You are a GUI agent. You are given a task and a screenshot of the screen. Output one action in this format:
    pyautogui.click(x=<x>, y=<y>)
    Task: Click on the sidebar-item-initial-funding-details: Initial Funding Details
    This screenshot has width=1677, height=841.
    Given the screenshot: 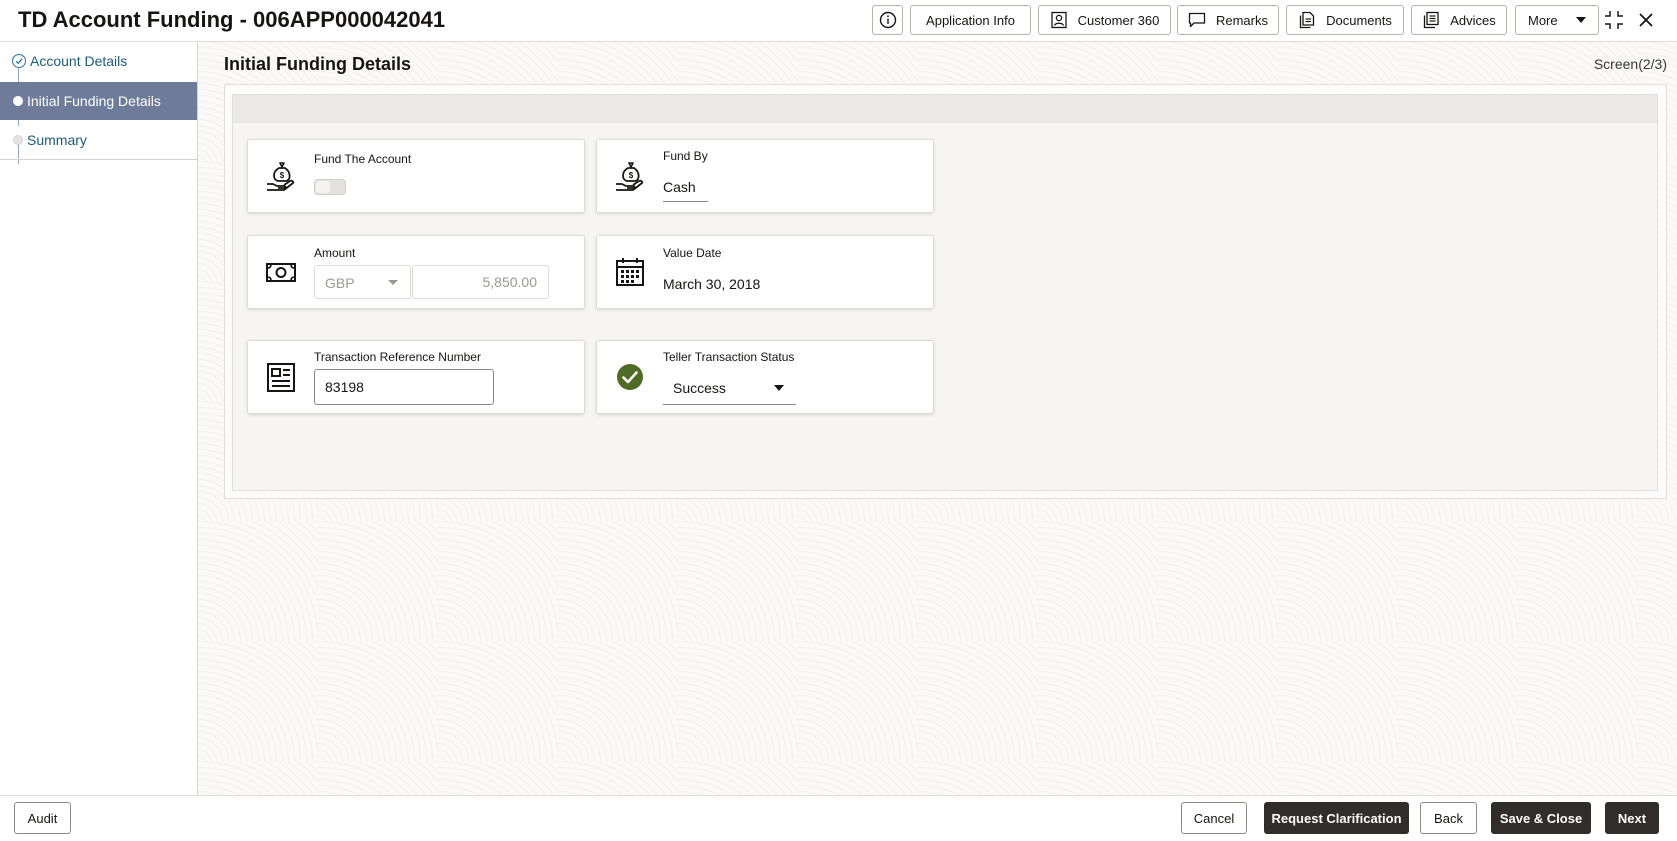 What is the action you would take?
    pyautogui.click(x=98, y=101)
    